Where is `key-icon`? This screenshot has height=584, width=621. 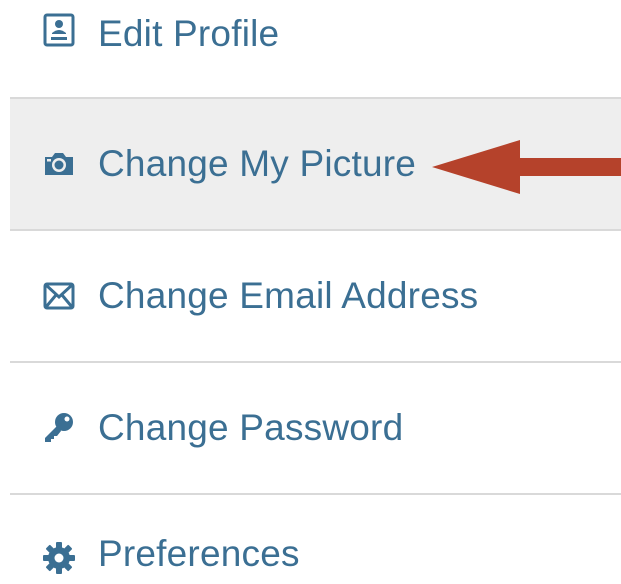 key-icon is located at coordinates (59, 428).